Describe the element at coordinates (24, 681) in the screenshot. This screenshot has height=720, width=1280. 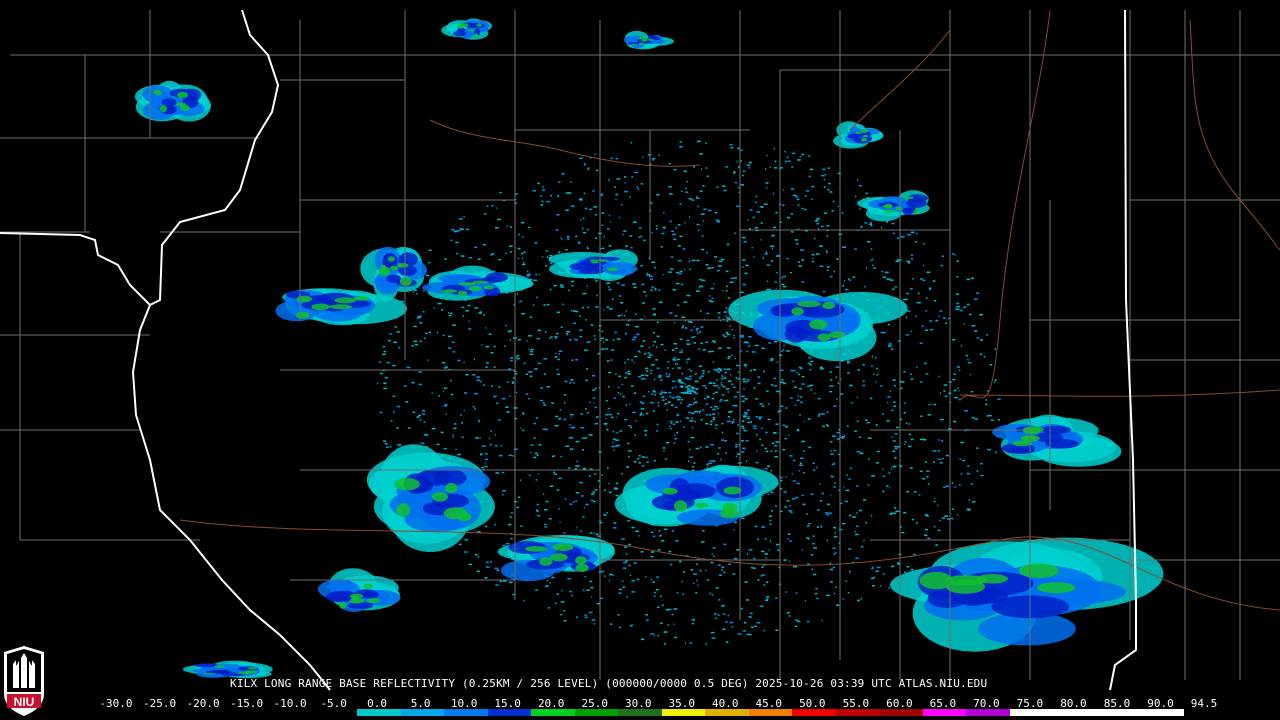
I see `niu-logo: NIU` at that location.